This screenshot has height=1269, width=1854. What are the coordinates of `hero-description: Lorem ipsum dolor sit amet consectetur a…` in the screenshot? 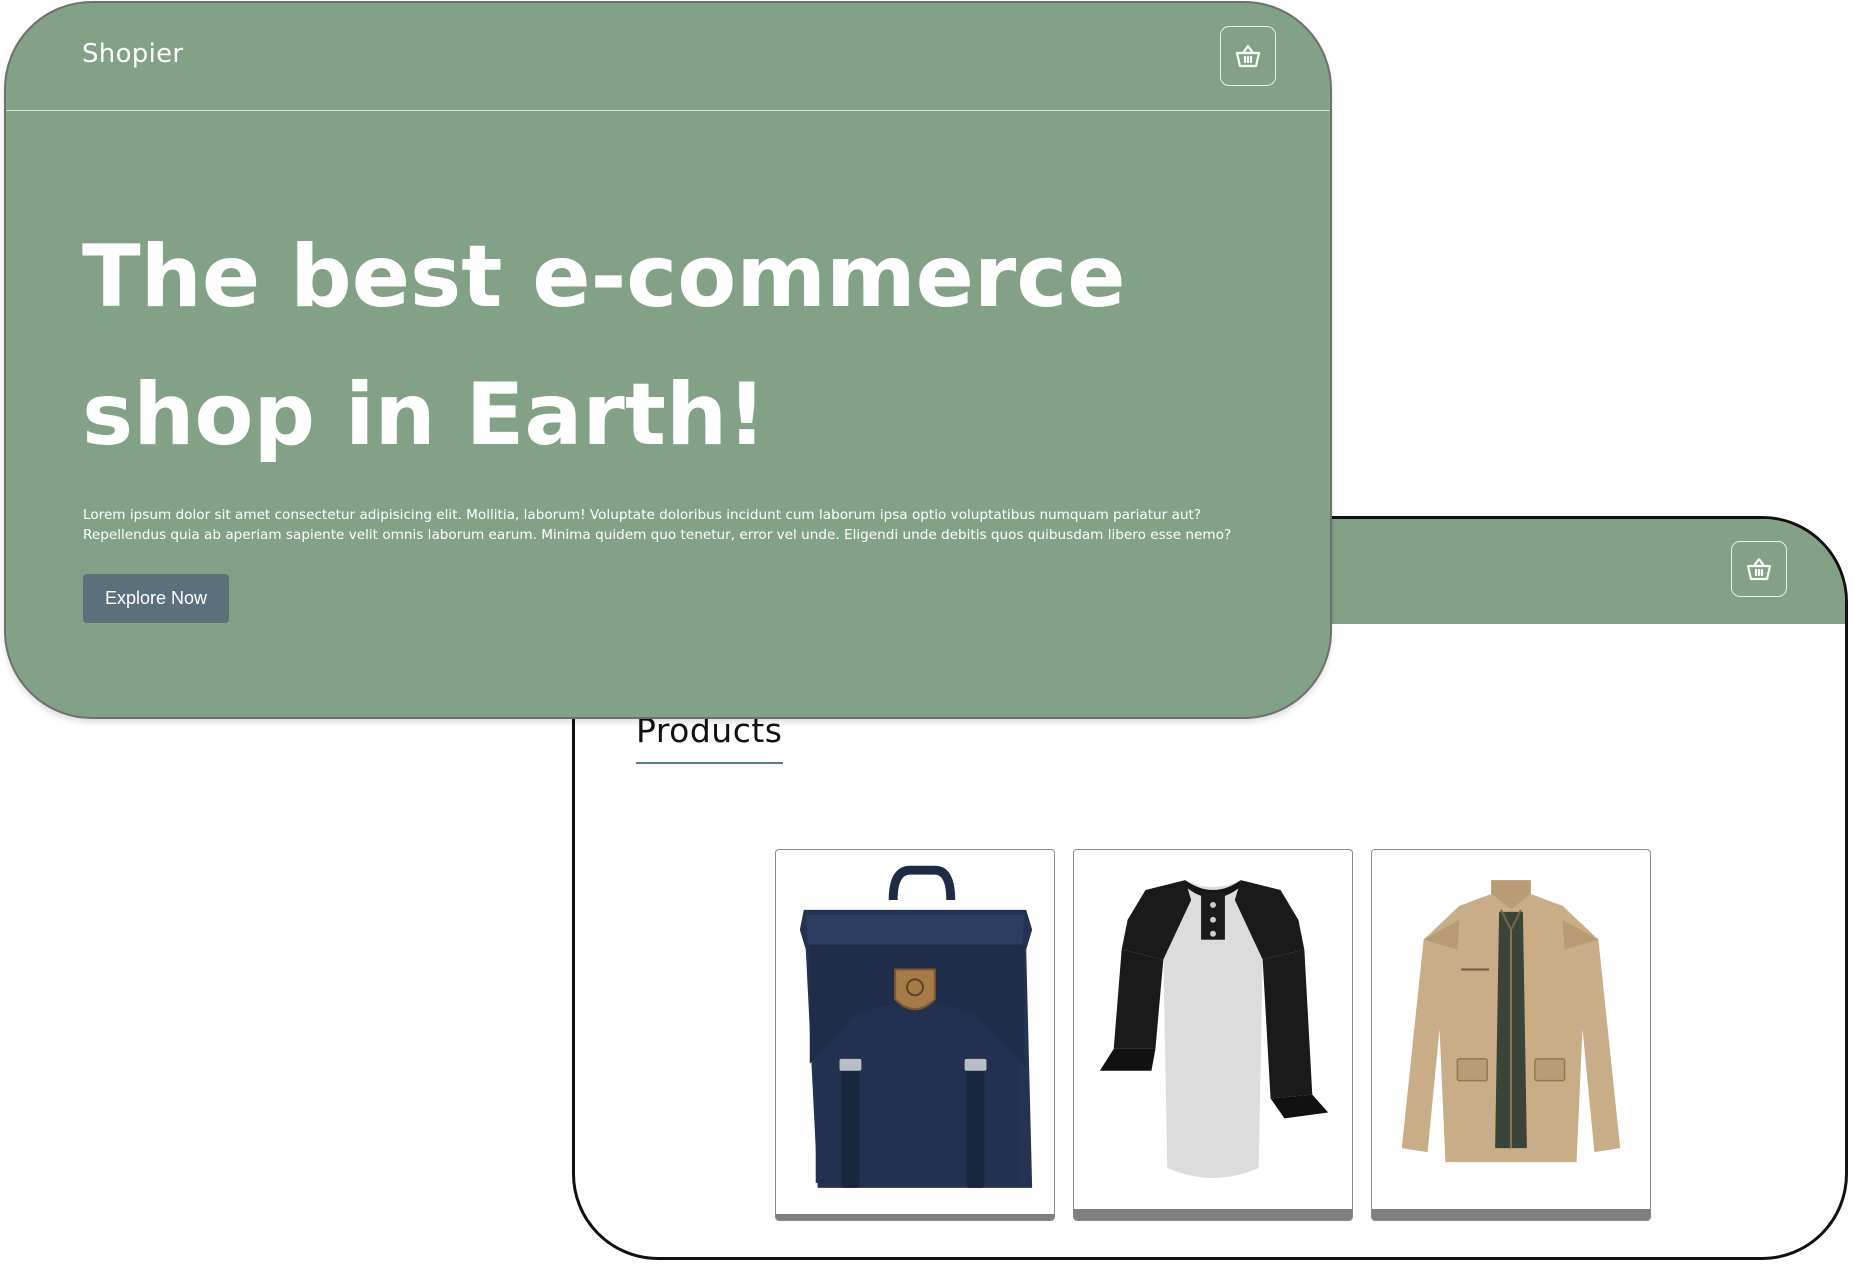 It's located at (657, 525).